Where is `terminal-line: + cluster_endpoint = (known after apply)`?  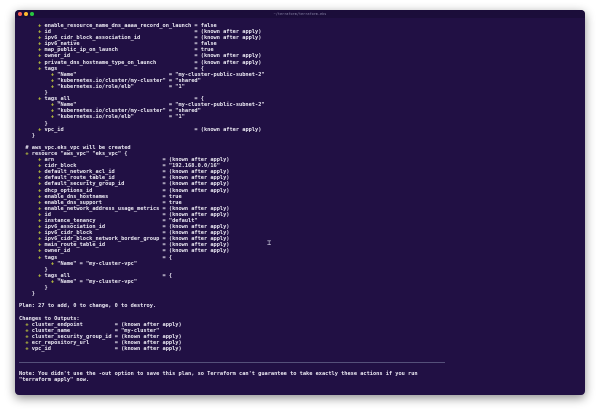
terminal-line: + cluster_endpoint = (known after apply) is located at coordinates (100, 324).